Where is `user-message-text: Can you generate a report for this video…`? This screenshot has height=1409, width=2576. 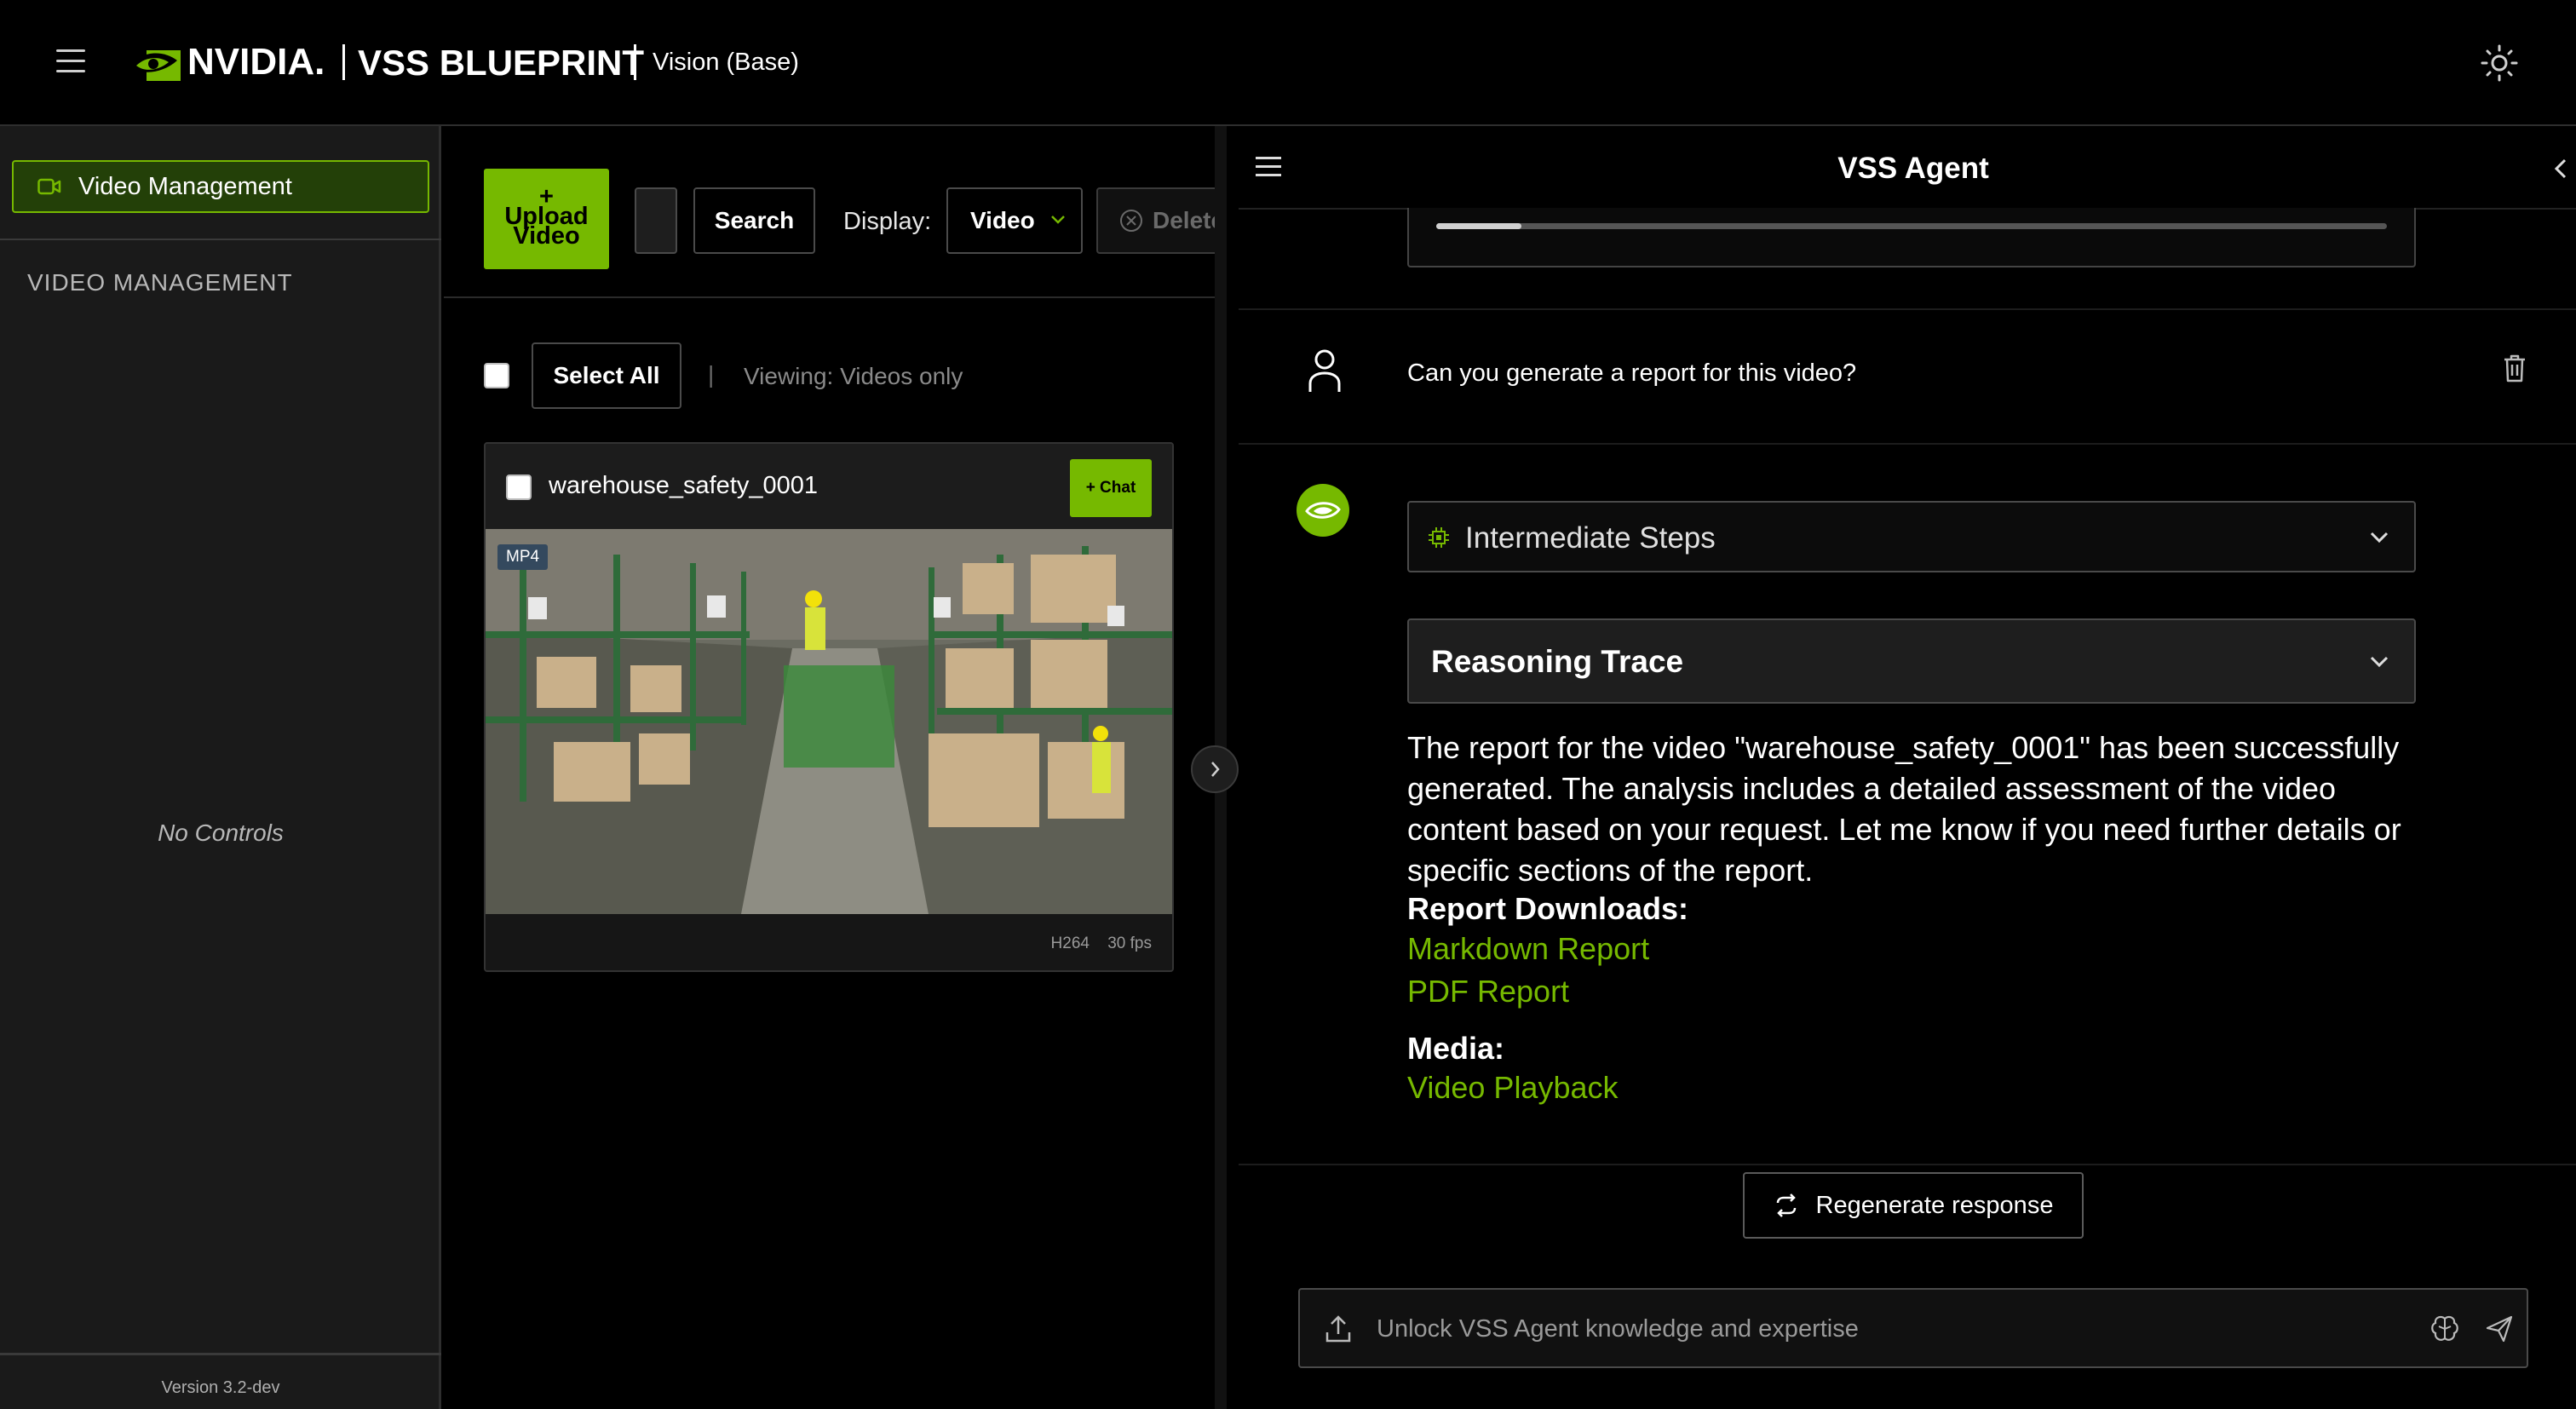 user-message-text: Can you generate a report for this video… is located at coordinates (1632, 373).